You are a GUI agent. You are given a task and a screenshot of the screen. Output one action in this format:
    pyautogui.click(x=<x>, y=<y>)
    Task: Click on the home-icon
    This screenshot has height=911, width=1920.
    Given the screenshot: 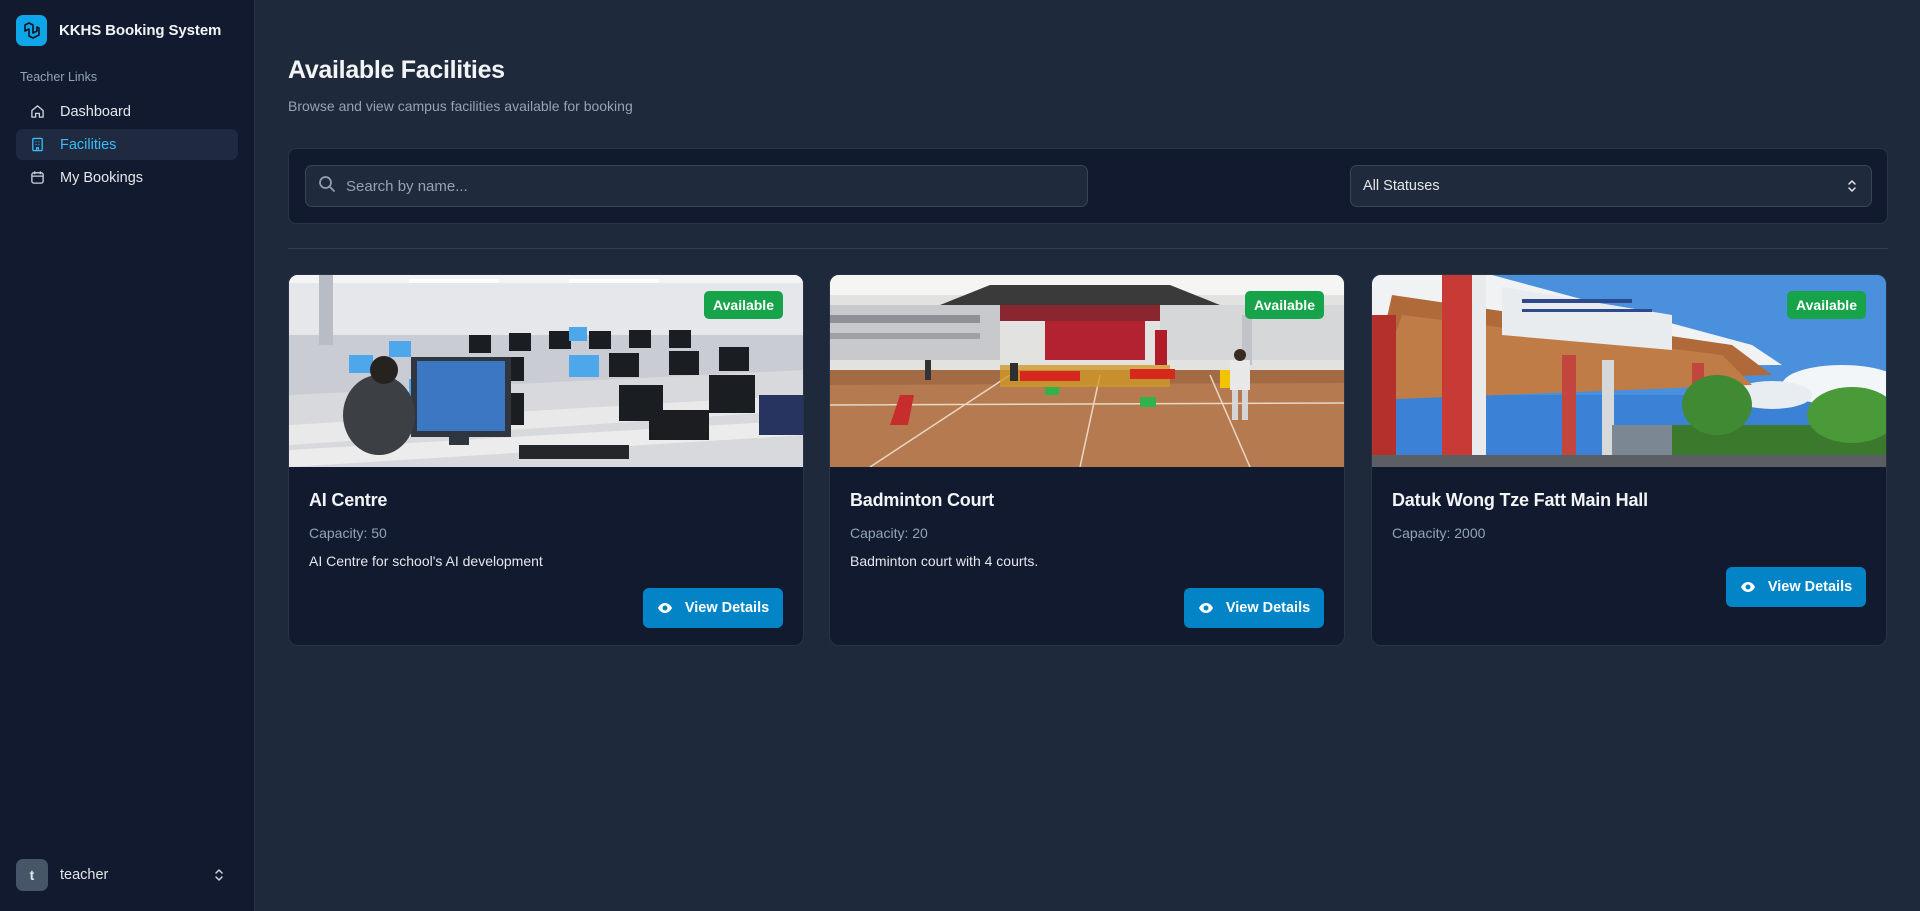 What is the action you would take?
    pyautogui.click(x=37, y=112)
    